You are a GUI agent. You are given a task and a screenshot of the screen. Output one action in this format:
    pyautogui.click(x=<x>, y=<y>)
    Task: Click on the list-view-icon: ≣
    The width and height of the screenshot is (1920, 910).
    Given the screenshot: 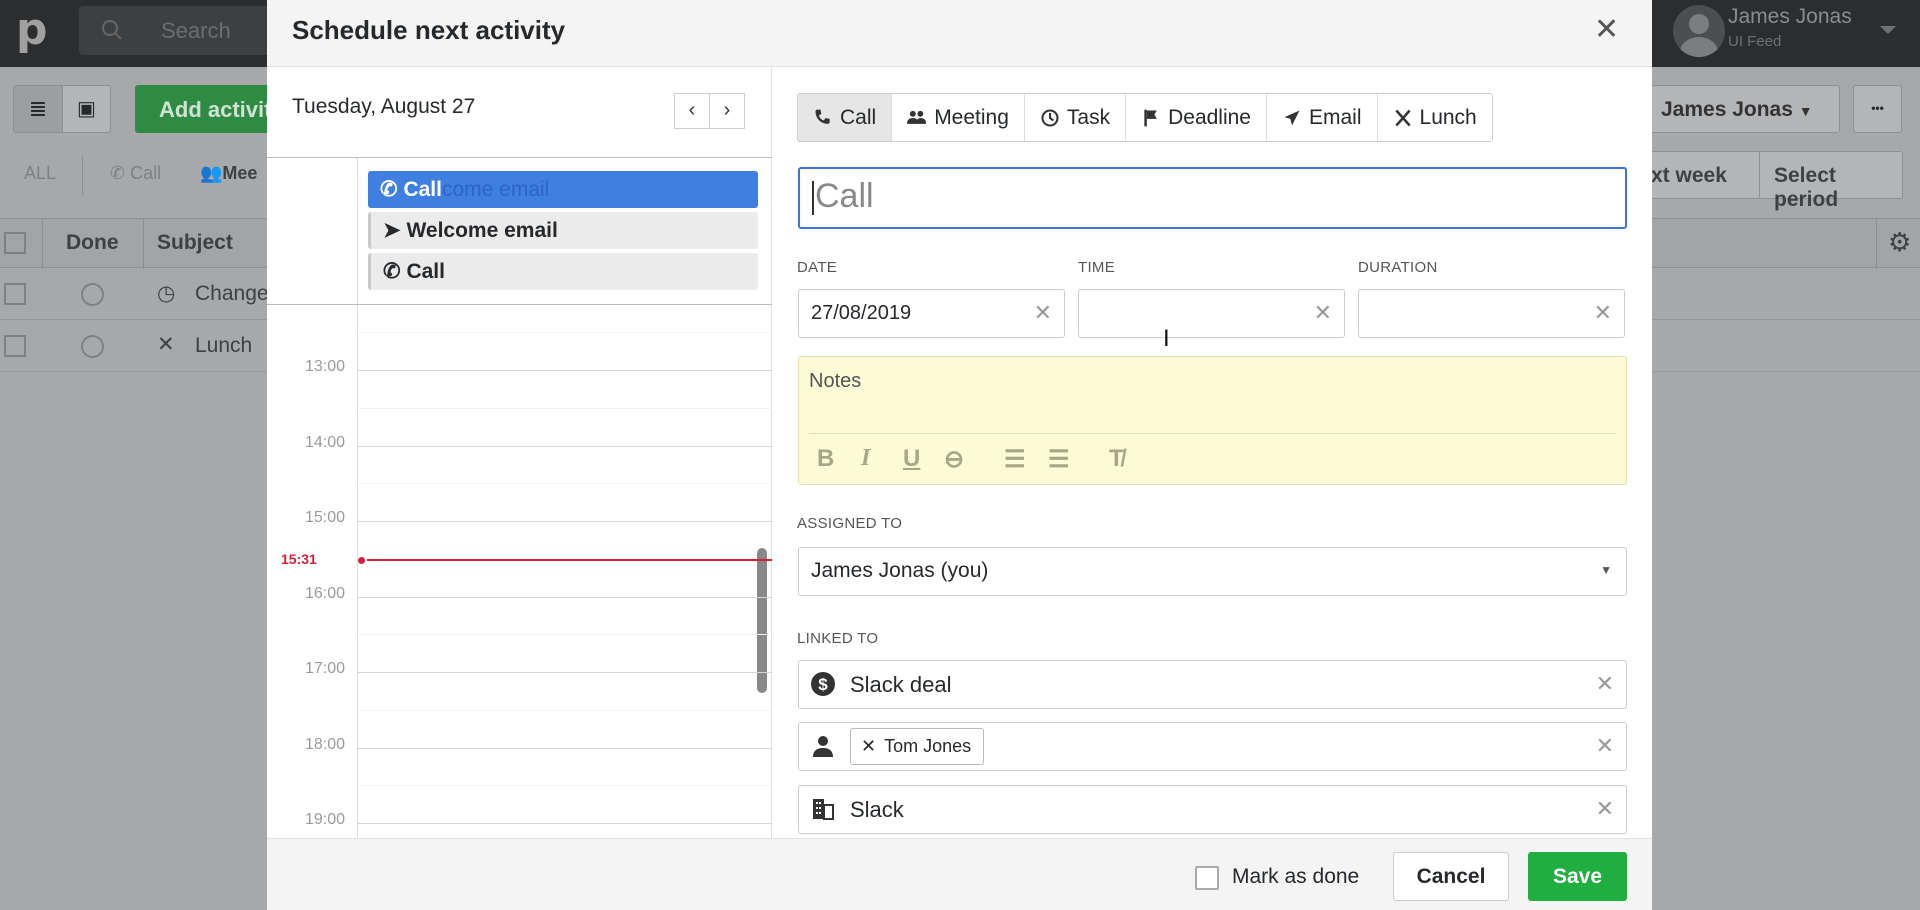 What is the action you would take?
    pyautogui.click(x=38, y=109)
    